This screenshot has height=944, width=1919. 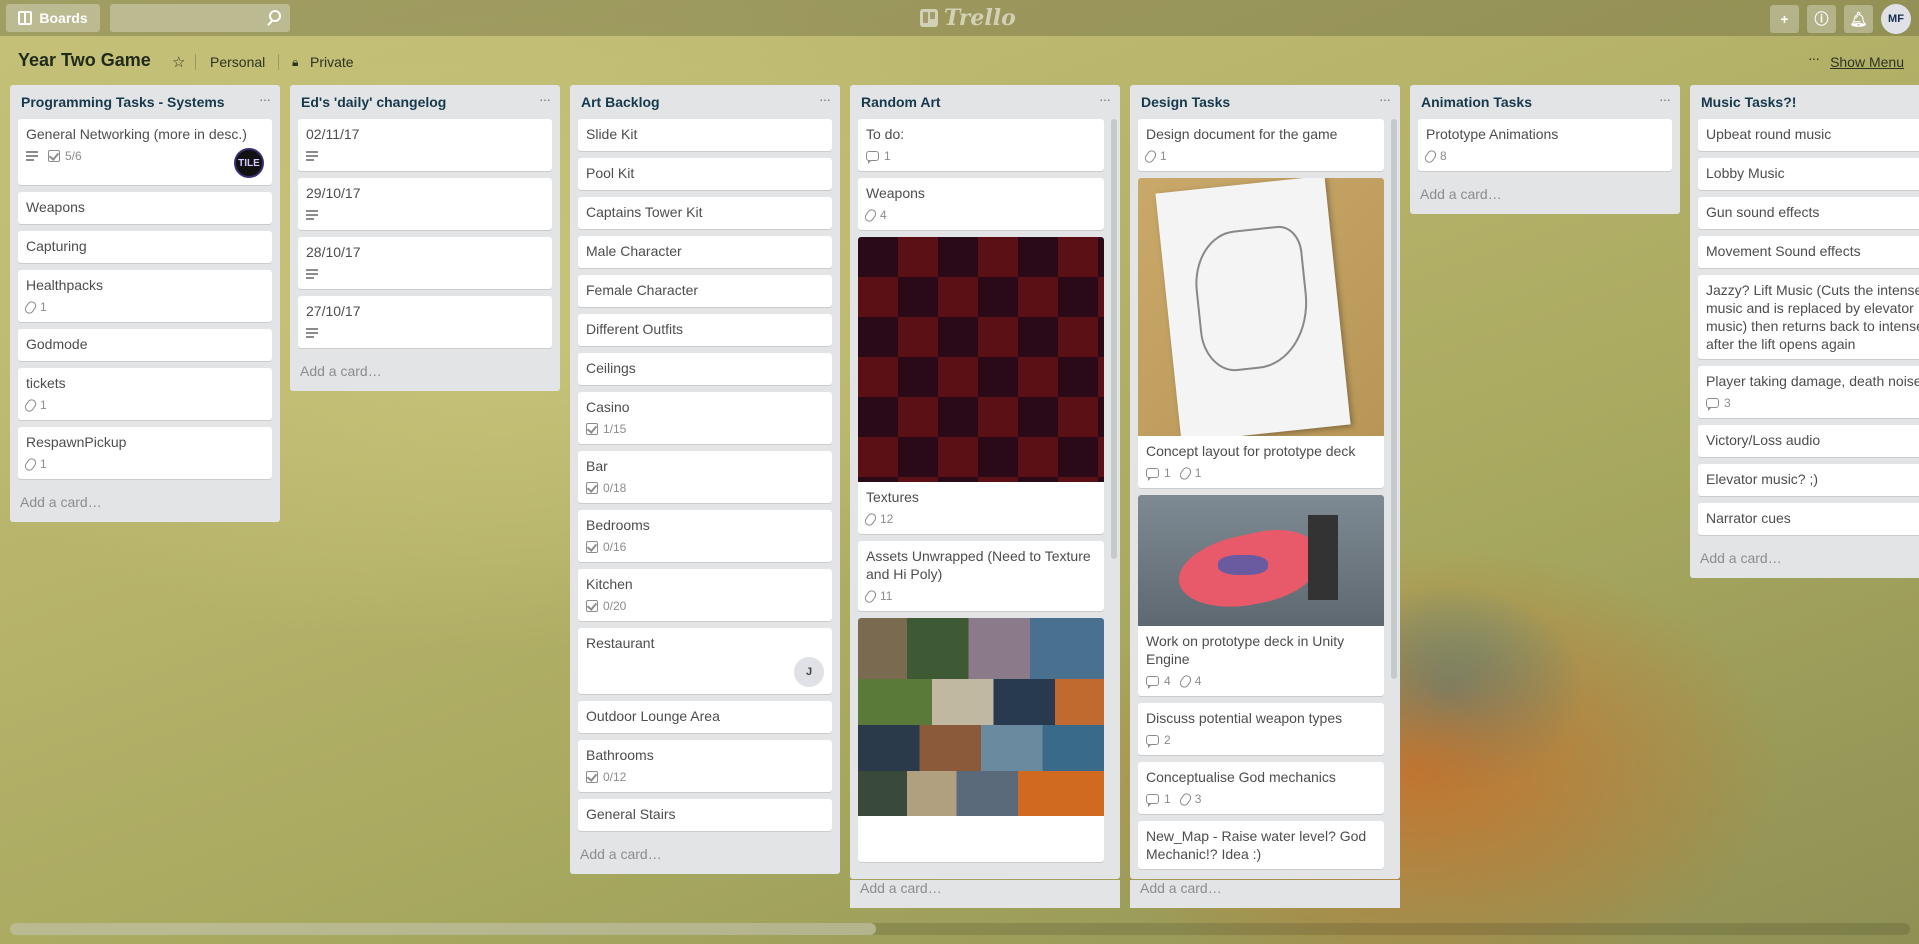 I want to click on list-header: Programming Tasks - Systems ···, so click(x=145, y=102).